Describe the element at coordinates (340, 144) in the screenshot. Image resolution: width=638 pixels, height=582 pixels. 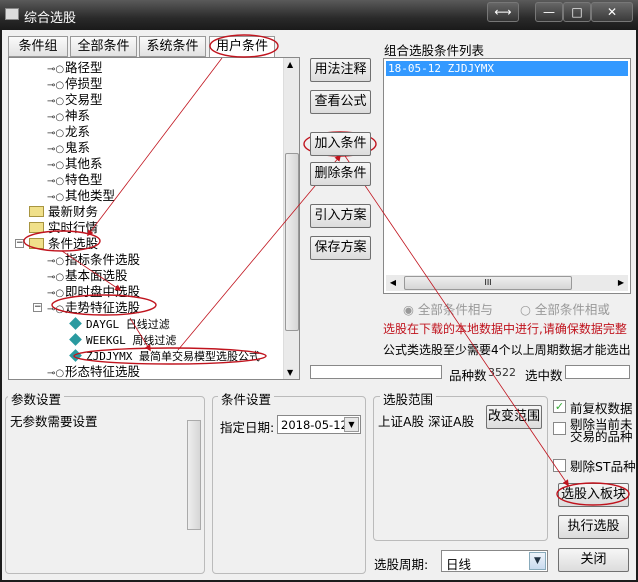
I see `add-condition-button: 加入条件` at that location.